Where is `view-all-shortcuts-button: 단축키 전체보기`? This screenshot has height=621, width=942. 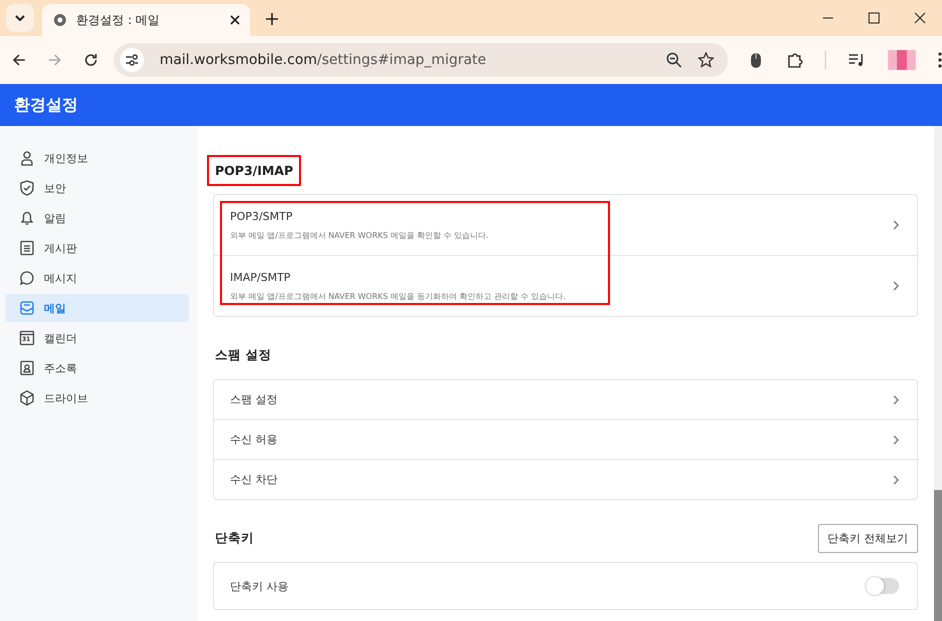
view-all-shortcuts-button: 단축키 전체보기 is located at coordinates (868, 538).